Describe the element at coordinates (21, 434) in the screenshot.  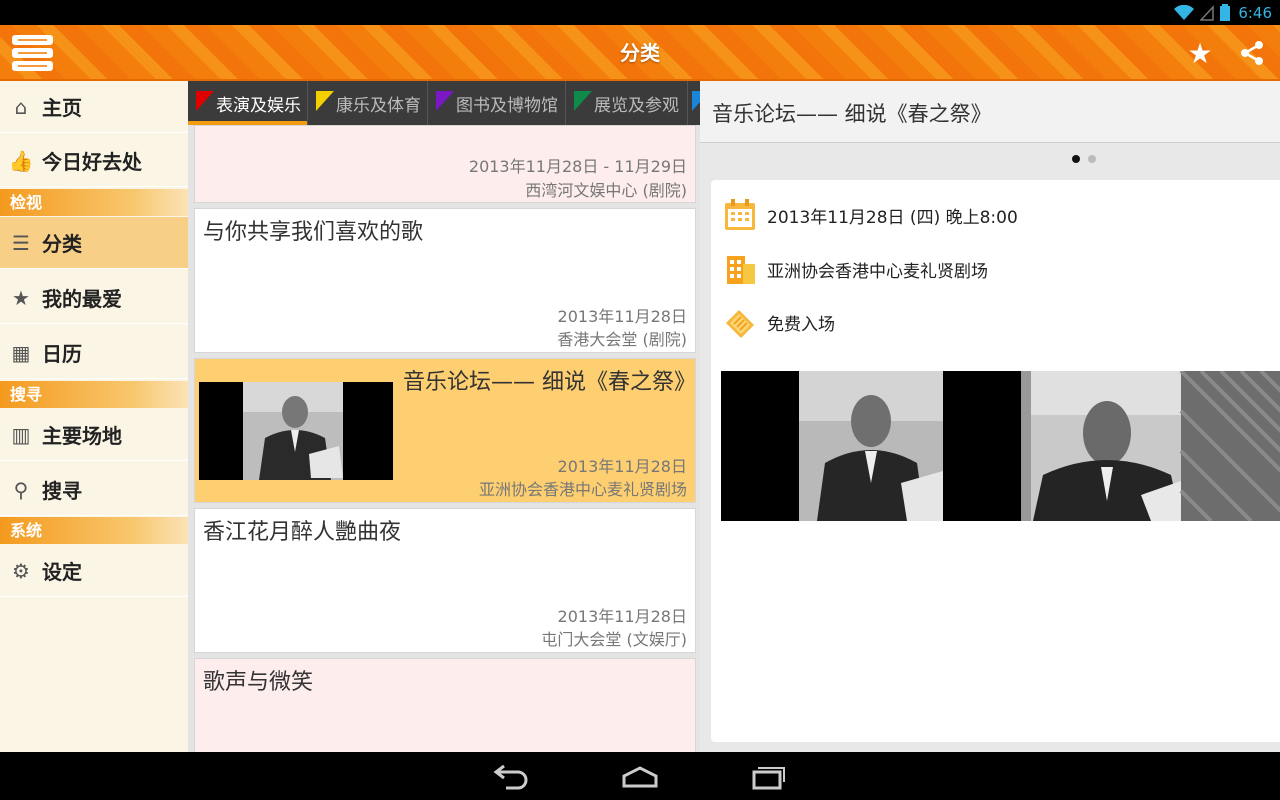
I see `building-icon: ▥` at that location.